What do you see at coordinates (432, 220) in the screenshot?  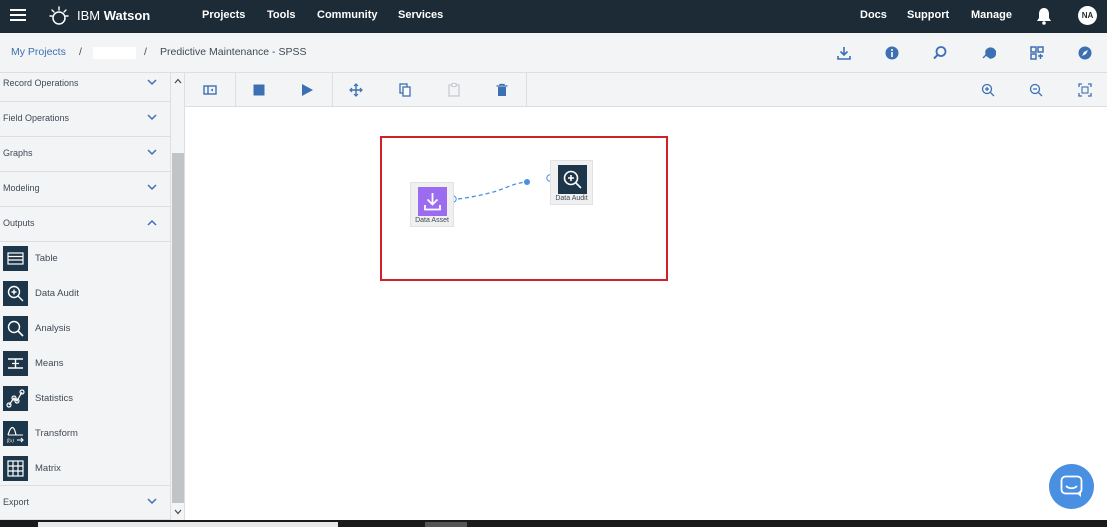 I see `flow-node-label: Data Asset` at bounding box center [432, 220].